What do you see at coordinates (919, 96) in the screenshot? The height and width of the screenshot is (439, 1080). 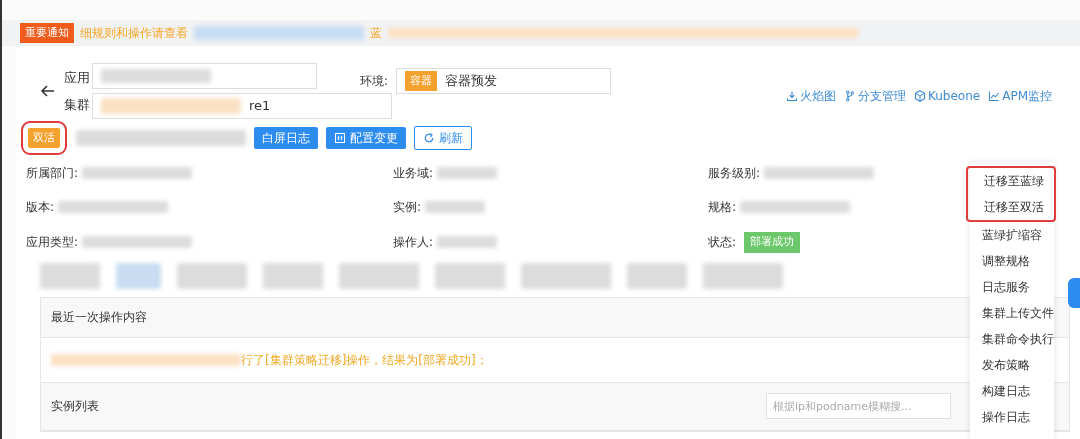 I see `cube-icon` at bounding box center [919, 96].